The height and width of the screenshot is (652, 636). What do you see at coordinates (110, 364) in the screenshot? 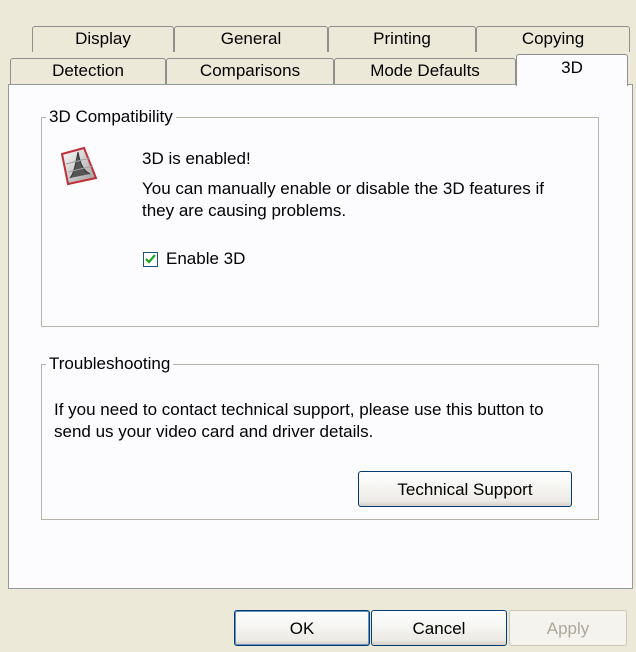
I see `group-legend: Troubleshooting` at bounding box center [110, 364].